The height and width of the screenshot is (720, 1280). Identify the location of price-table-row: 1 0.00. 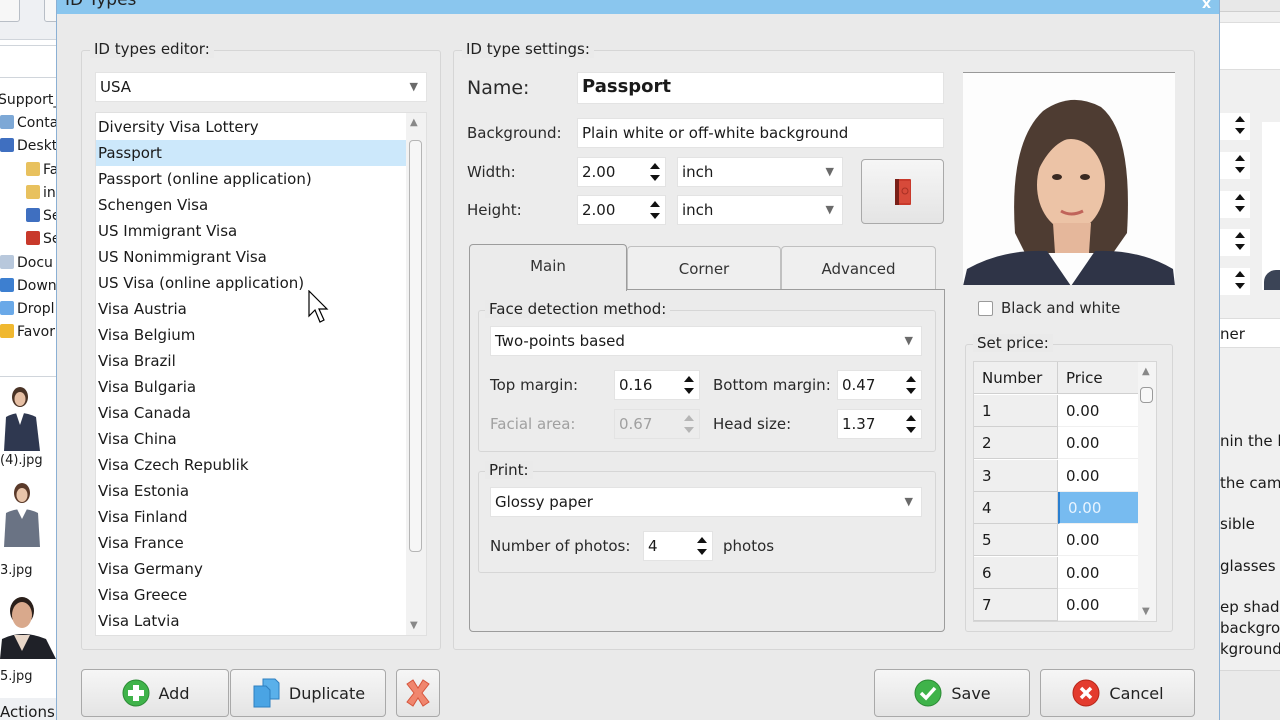
(1057, 411).